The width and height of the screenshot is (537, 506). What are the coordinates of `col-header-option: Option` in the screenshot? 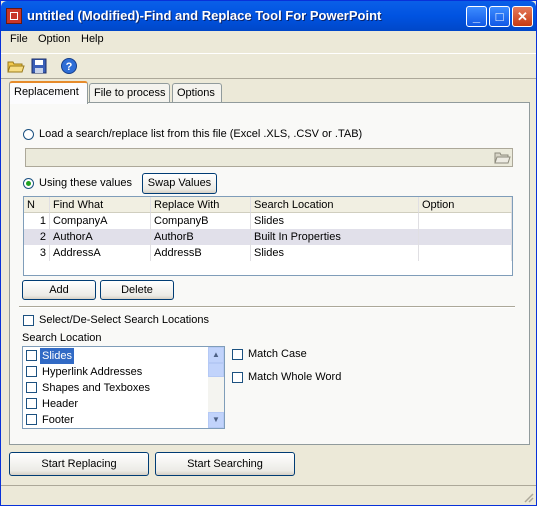 It's located at (465, 205).